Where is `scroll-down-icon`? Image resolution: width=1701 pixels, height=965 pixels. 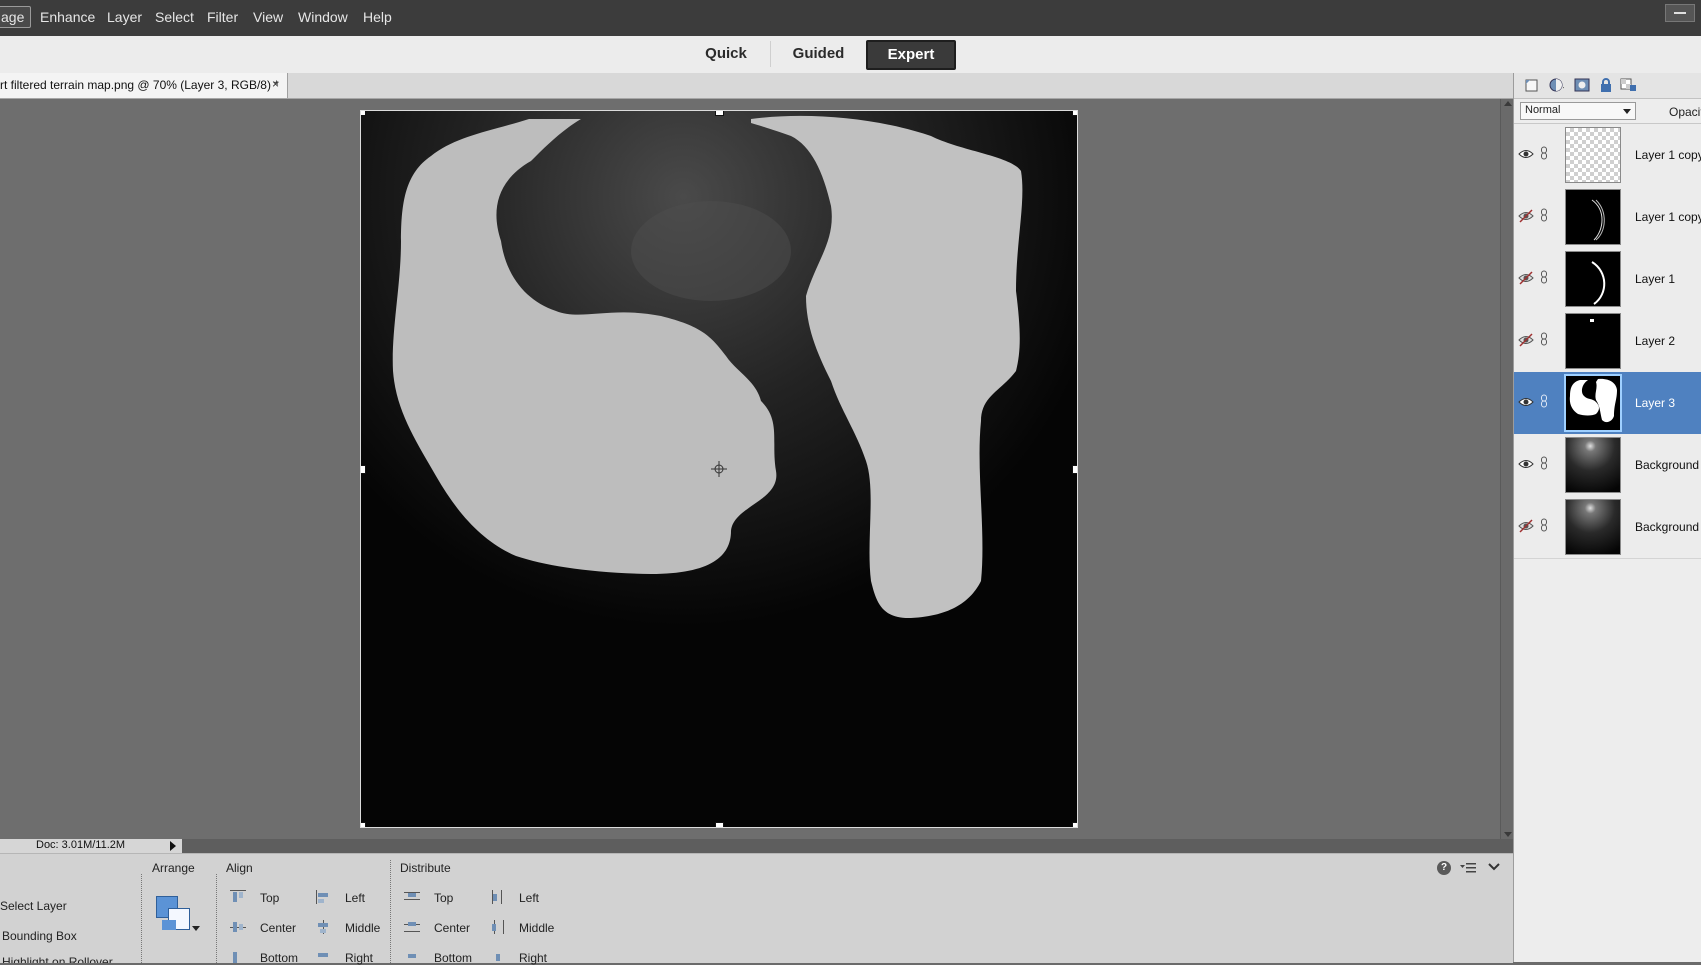 scroll-down-icon is located at coordinates (1508, 834).